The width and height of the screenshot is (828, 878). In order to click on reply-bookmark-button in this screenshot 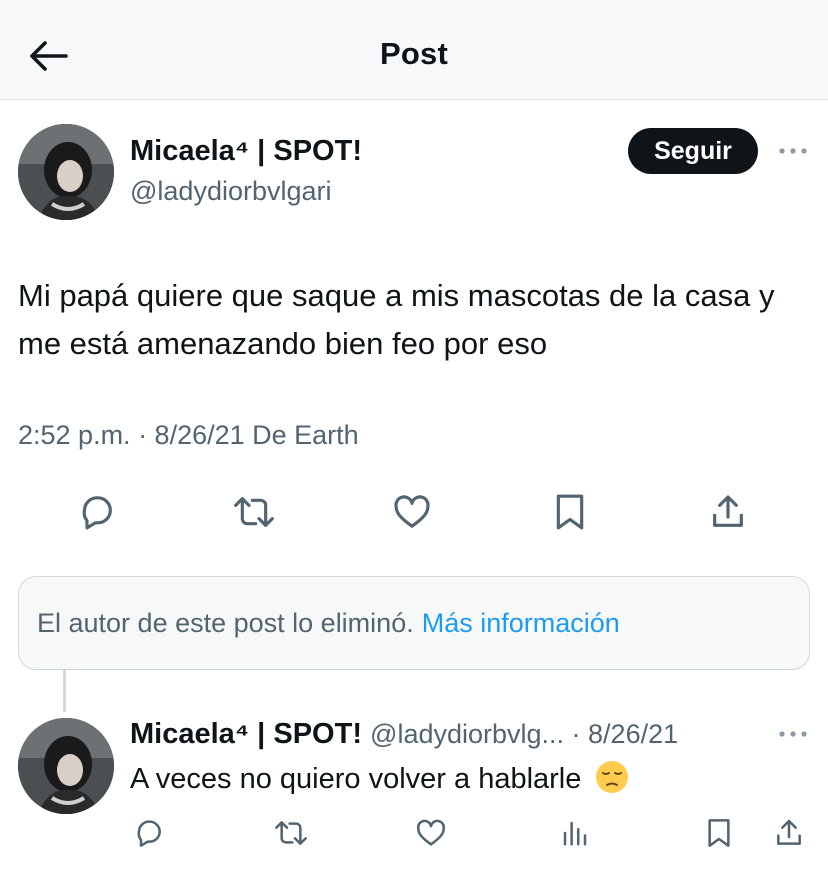, I will do `click(719, 833)`.